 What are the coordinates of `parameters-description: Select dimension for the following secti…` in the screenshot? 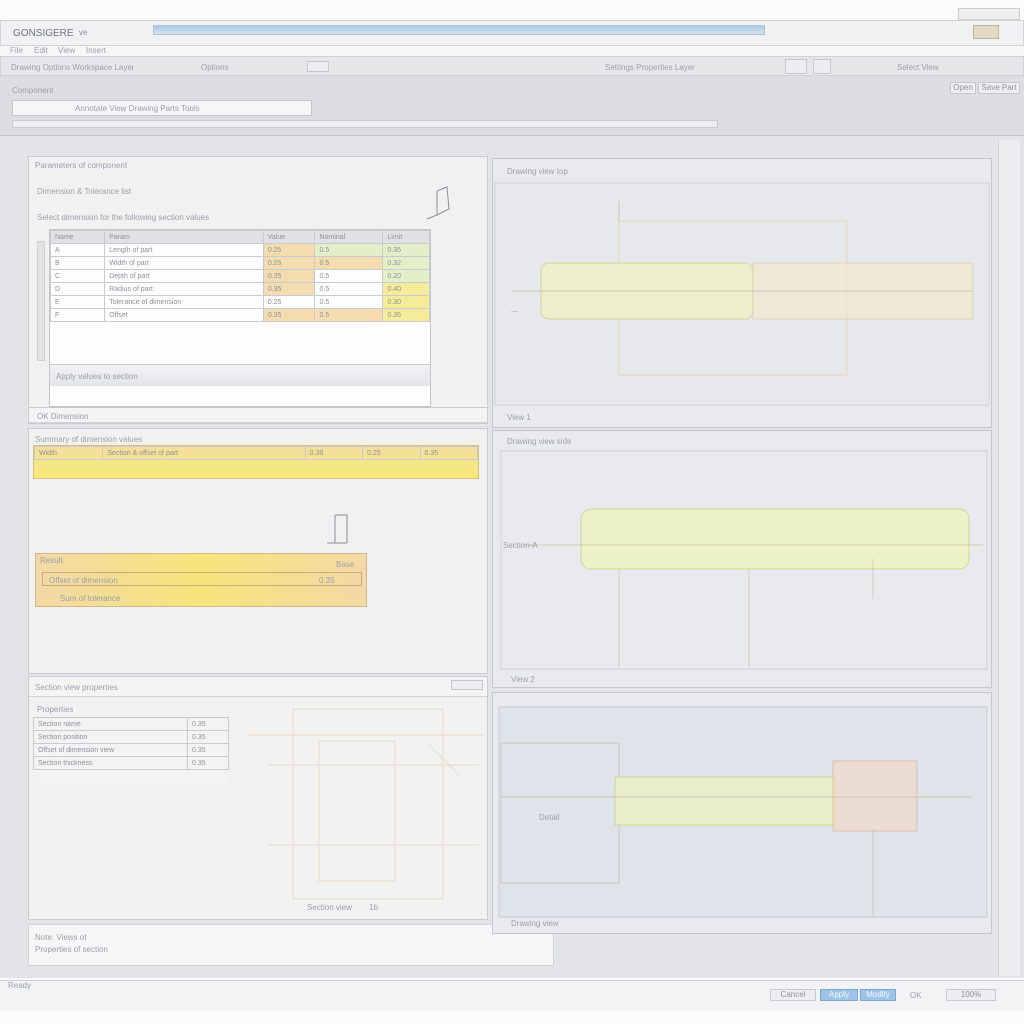 It's located at (123, 217).